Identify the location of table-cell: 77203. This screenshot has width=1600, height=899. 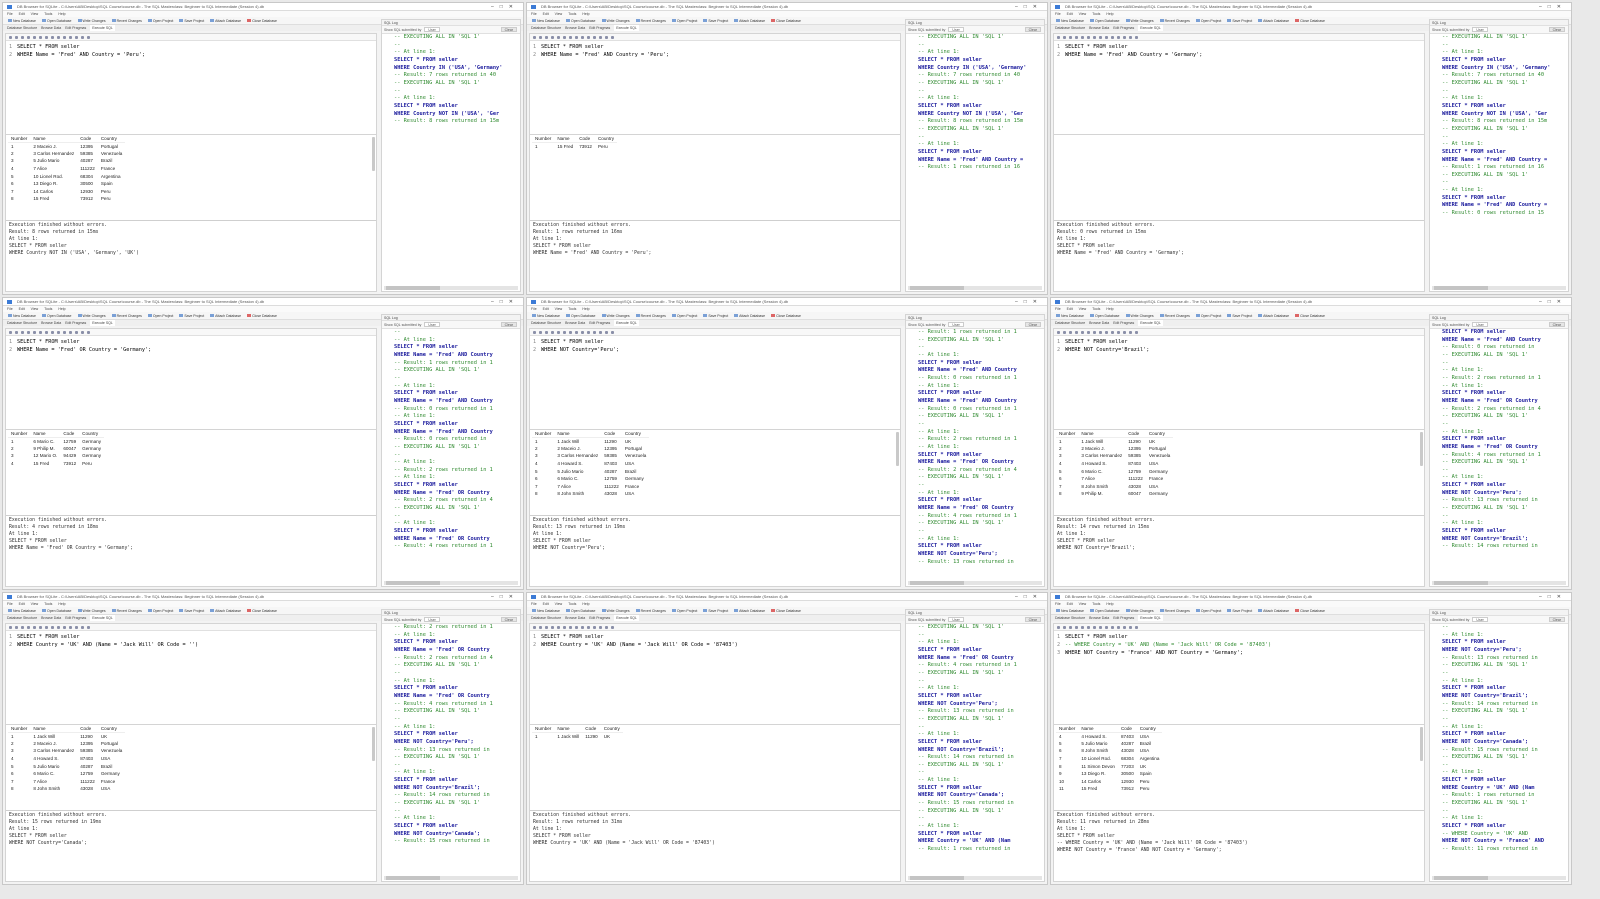
(1127, 766).